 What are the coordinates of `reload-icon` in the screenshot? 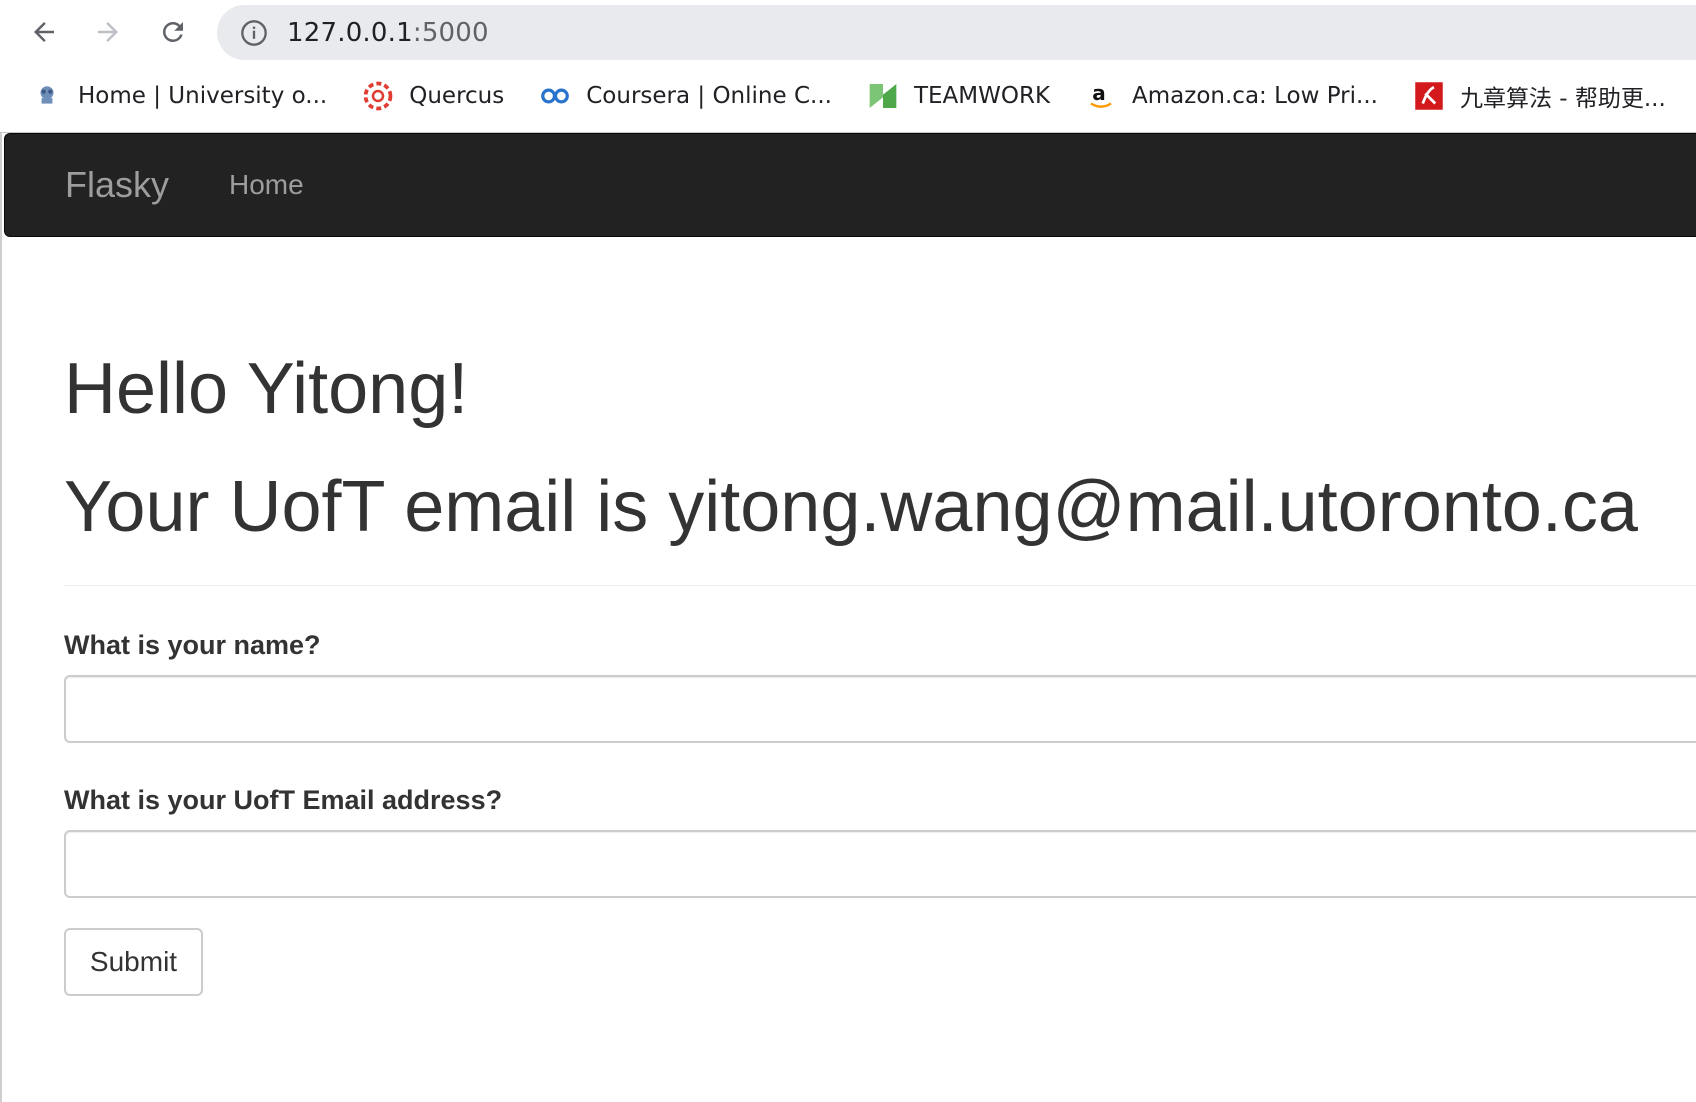 It's located at (172, 31).